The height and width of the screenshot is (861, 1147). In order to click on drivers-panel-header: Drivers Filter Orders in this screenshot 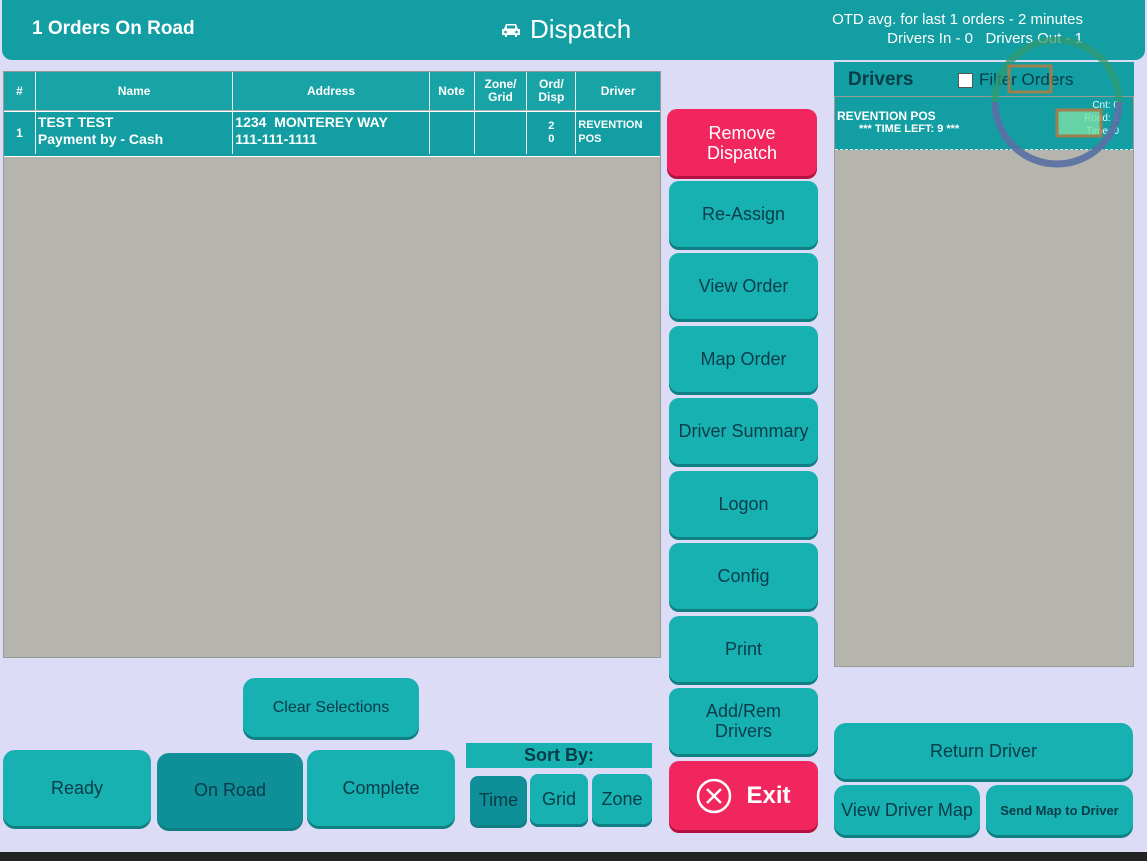, I will do `click(984, 79)`.